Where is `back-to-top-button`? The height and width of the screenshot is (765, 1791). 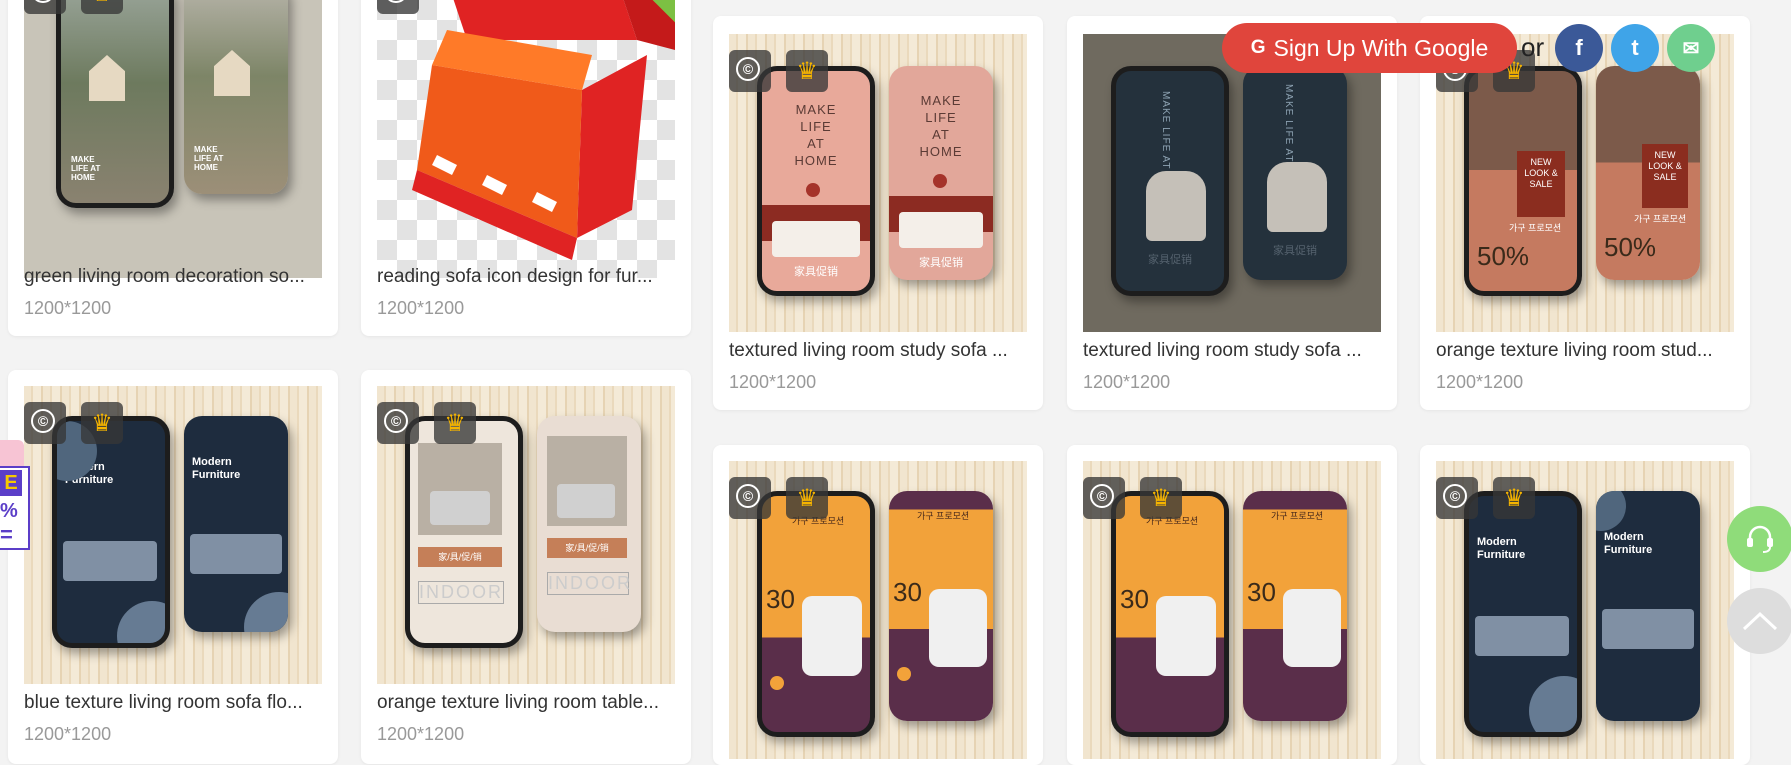 back-to-top-button is located at coordinates (1759, 621).